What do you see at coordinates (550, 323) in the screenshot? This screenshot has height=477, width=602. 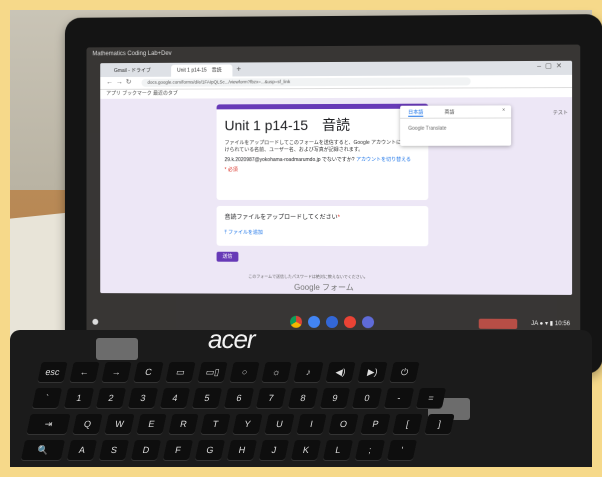 I see `status-area: JA ● ▾ ▮ 10:56` at bounding box center [550, 323].